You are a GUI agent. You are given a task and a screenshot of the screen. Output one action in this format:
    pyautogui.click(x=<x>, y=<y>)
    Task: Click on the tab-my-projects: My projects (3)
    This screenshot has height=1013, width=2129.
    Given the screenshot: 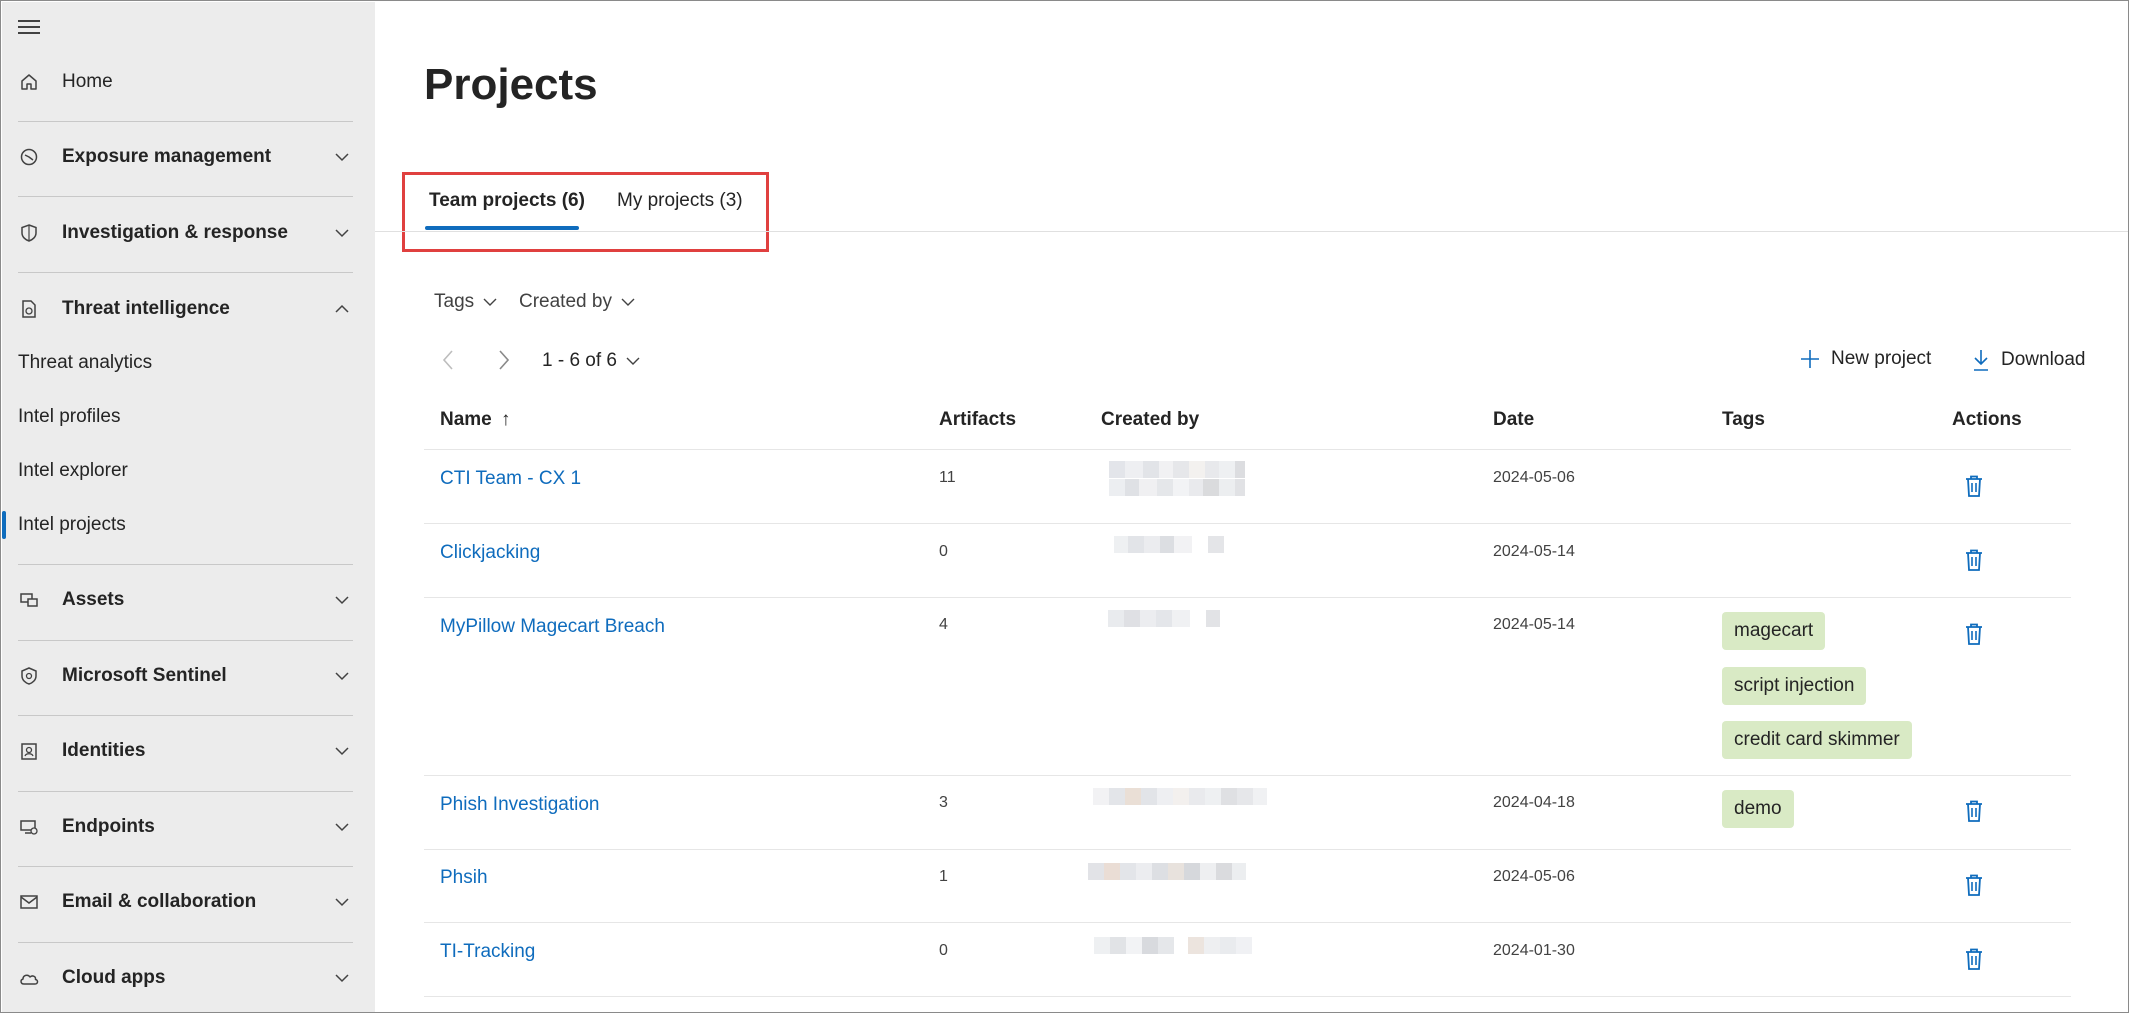 What is the action you would take?
    pyautogui.click(x=680, y=201)
    